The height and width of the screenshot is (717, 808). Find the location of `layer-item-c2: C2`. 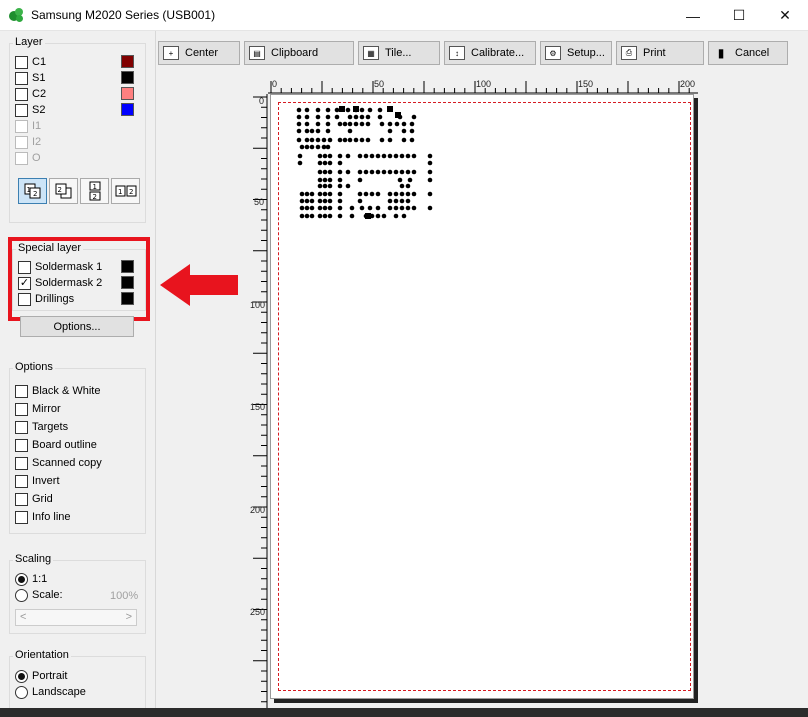

layer-item-c2: C2 is located at coordinates (30, 94).